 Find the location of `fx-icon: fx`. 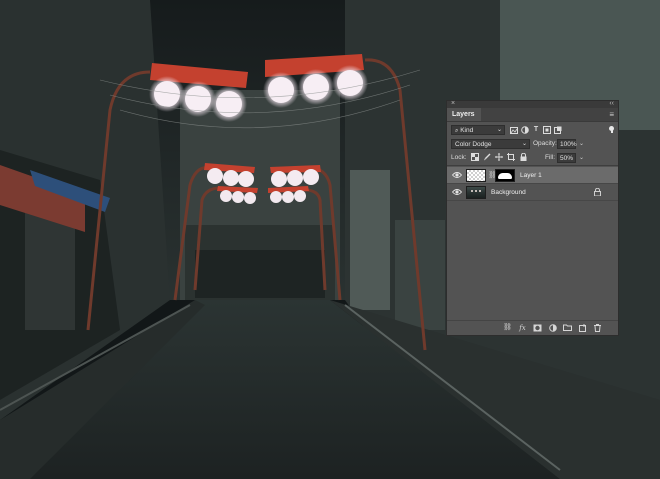

fx-icon: fx is located at coordinates (522, 327).